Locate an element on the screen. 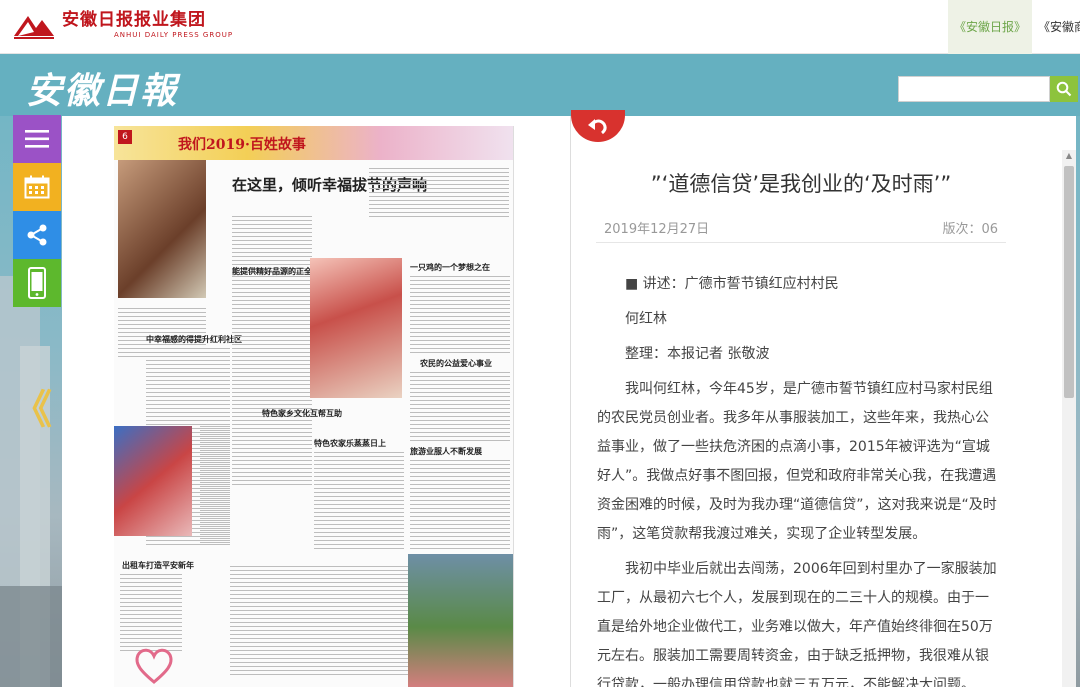 The image size is (1080, 687). calendar-button is located at coordinates (37, 187).